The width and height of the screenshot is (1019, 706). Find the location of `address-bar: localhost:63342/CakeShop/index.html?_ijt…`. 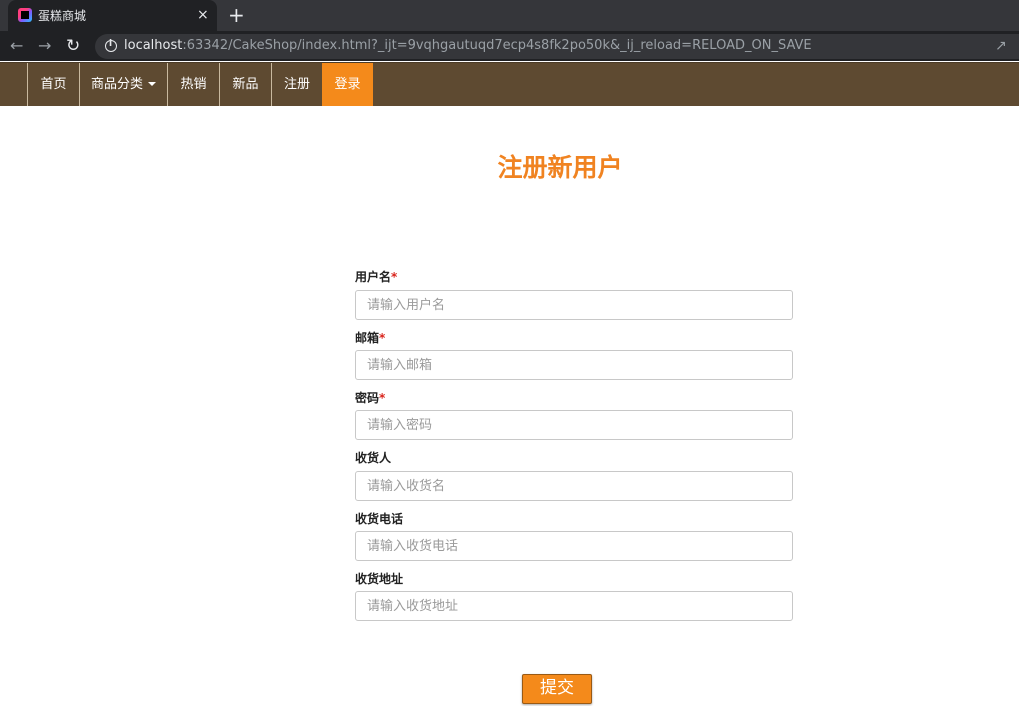

address-bar: localhost:63342/CakeShop/index.html?_ijt… is located at coordinates (557, 46).